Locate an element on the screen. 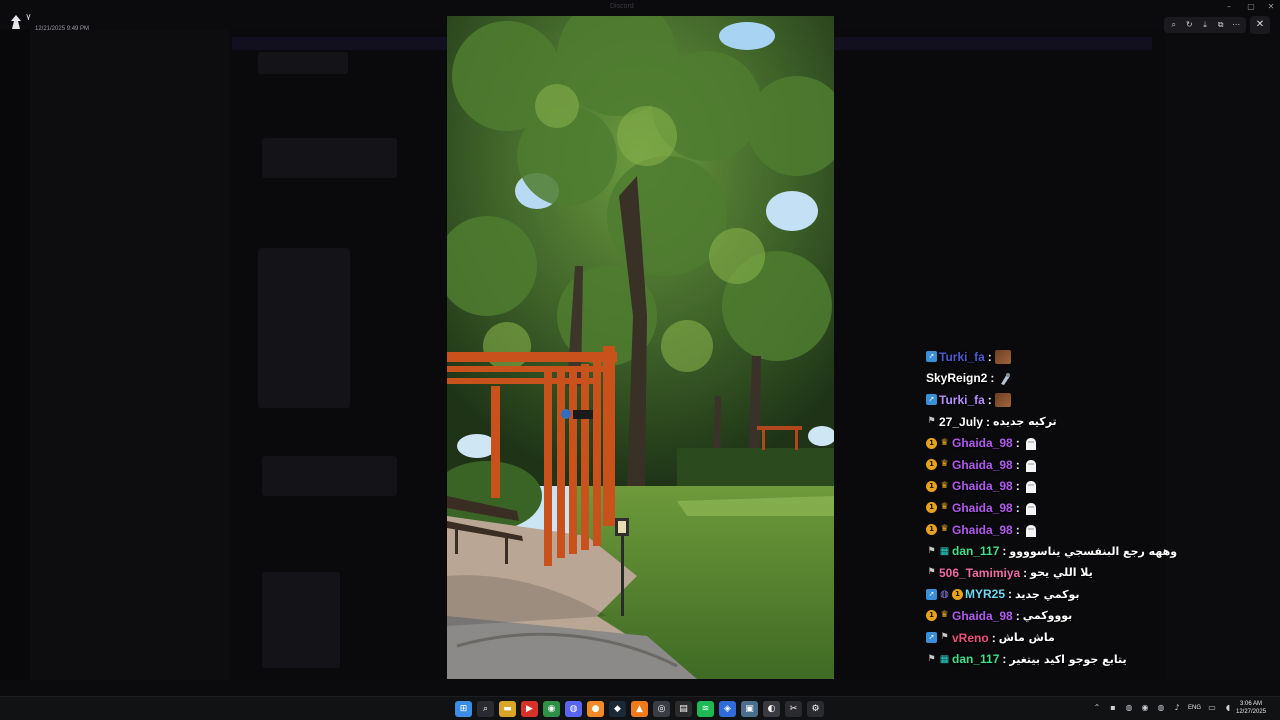 This screenshot has height=720, width=1280. blue-app-icon: ◈ is located at coordinates (727, 709).